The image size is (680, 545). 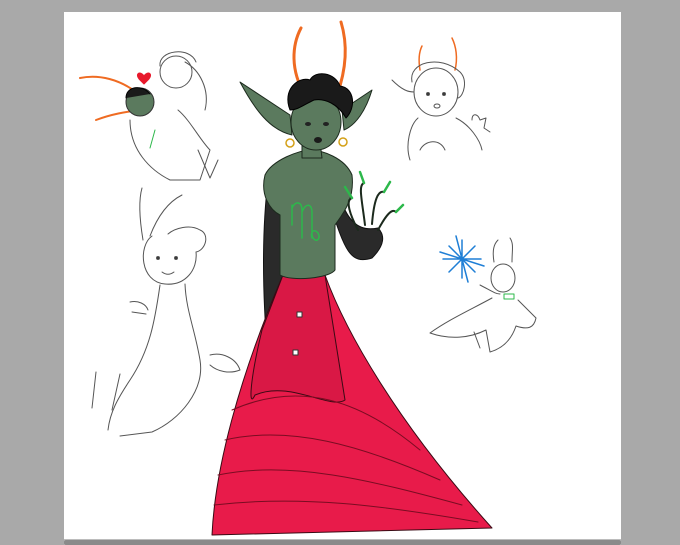 I want to click on horizontal-scrollbar-thumb, so click(x=342, y=542).